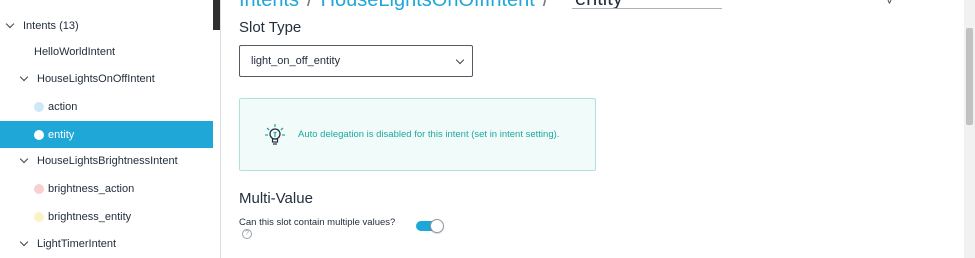 This screenshot has height=258, width=975. What do you see at coordinates (96, 78) in the screenshot?
I see `sidebar-item-label: HouseLightsOnOffIntent` at bounding box center [96, 78].